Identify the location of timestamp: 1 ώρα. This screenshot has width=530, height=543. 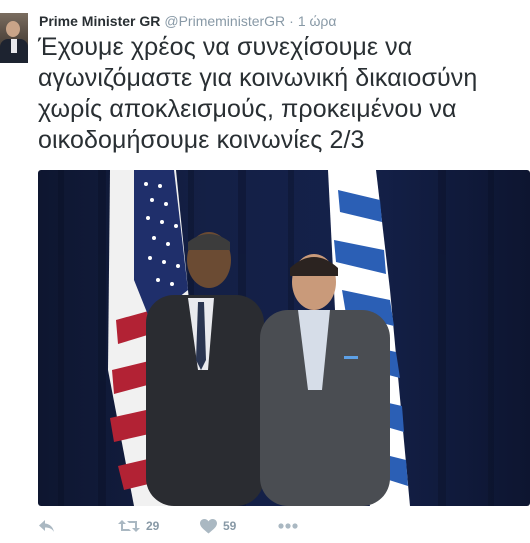
(317, 21).